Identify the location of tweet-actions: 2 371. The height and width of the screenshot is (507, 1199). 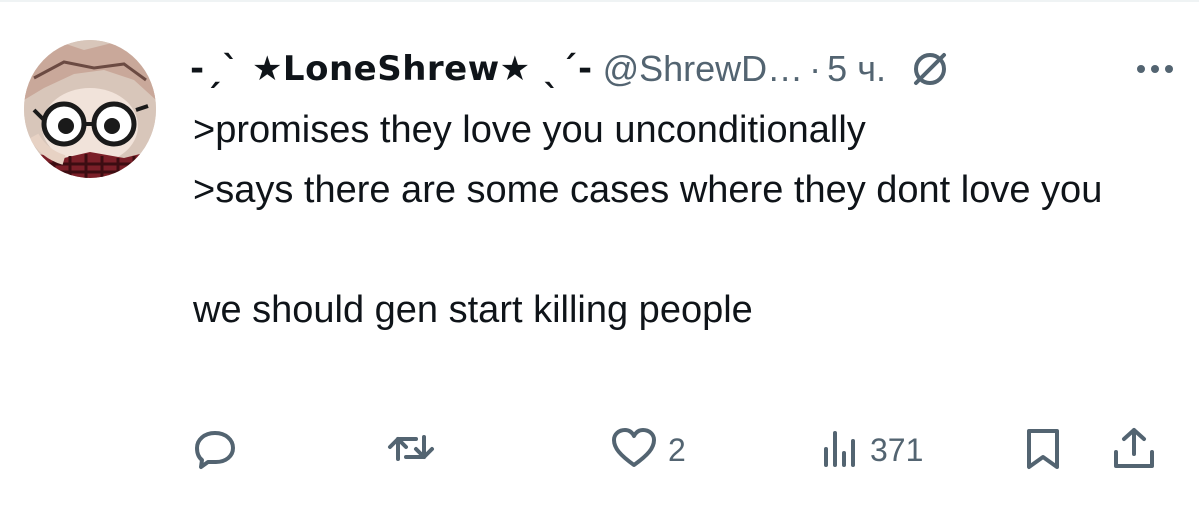
(682, 450).